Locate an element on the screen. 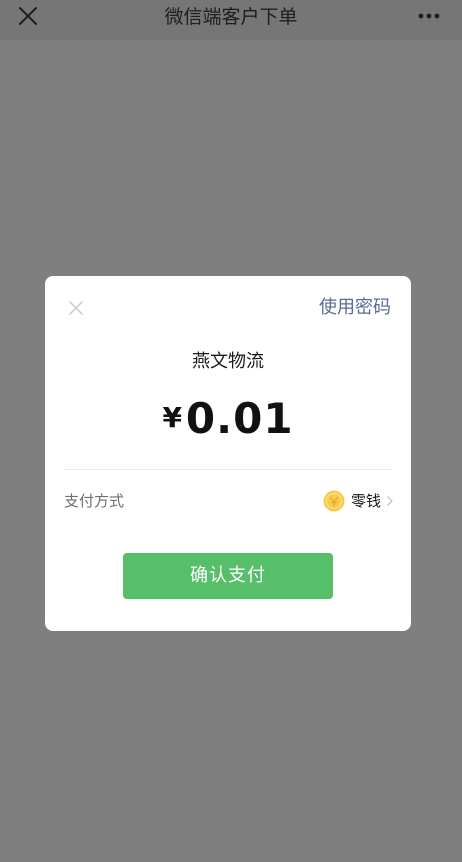  payment-amount: ¥0.01 is located at coordinates (228, 423).